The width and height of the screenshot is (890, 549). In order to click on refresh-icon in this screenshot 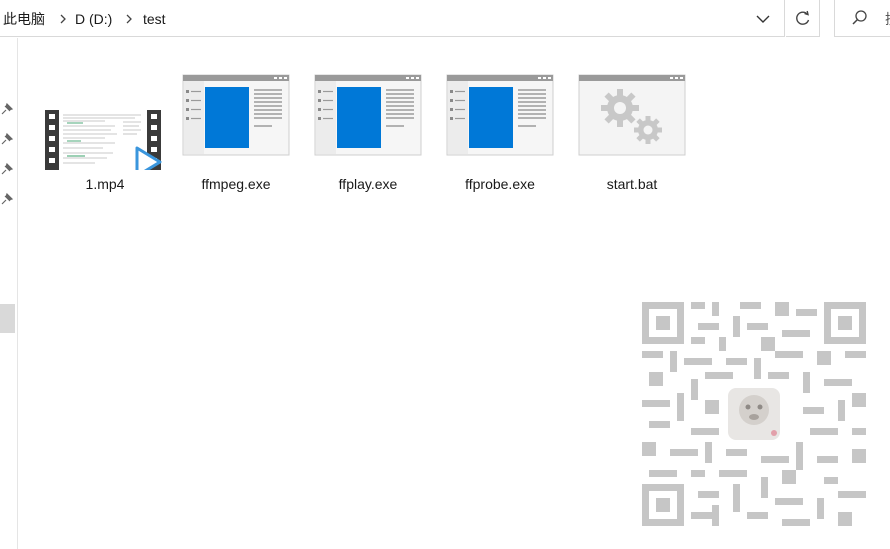, I will do `click(803, 17)`.